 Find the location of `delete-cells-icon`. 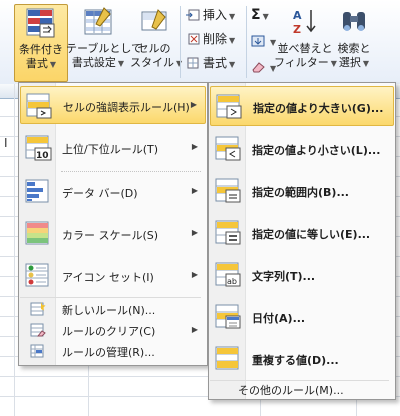

delete-cells-icon is located at coordinates (193, 38).